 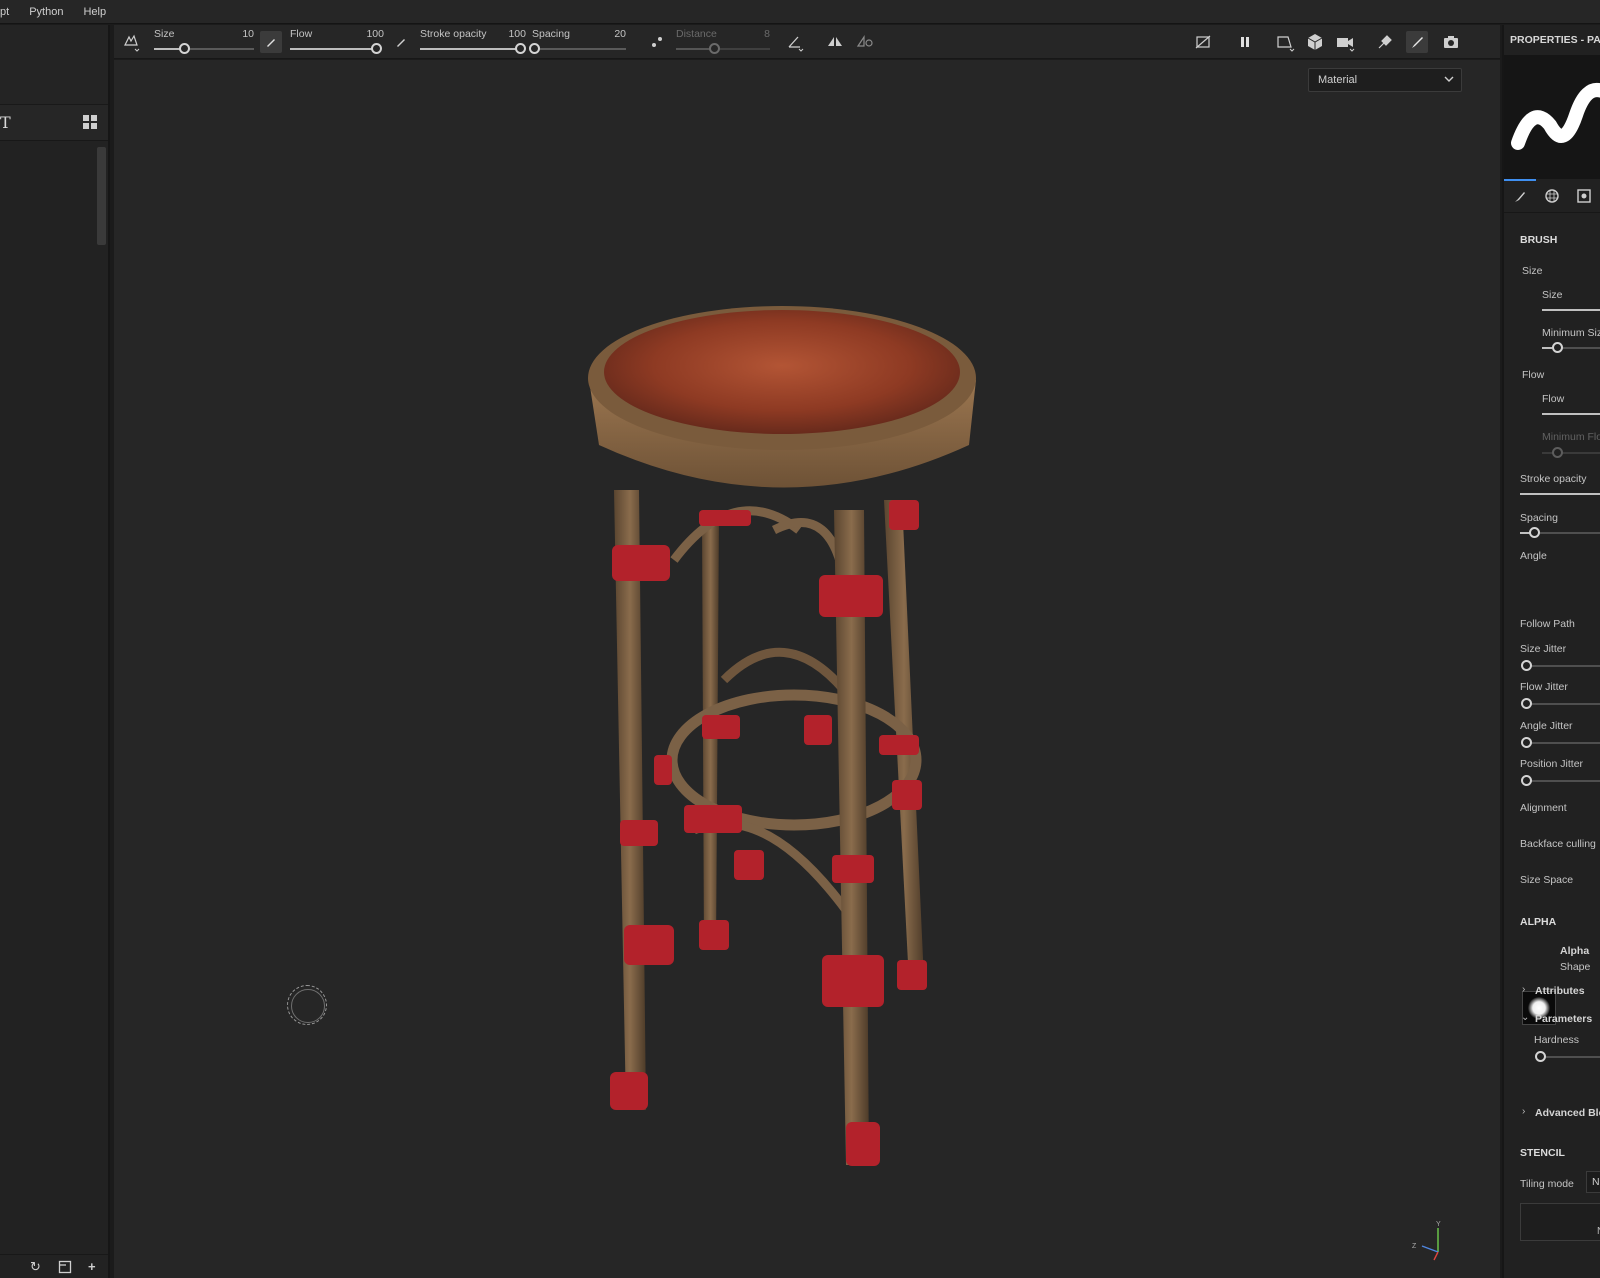 I want to click on toolbar-distance-slider: Distance 8, so click(x=723, y=42).